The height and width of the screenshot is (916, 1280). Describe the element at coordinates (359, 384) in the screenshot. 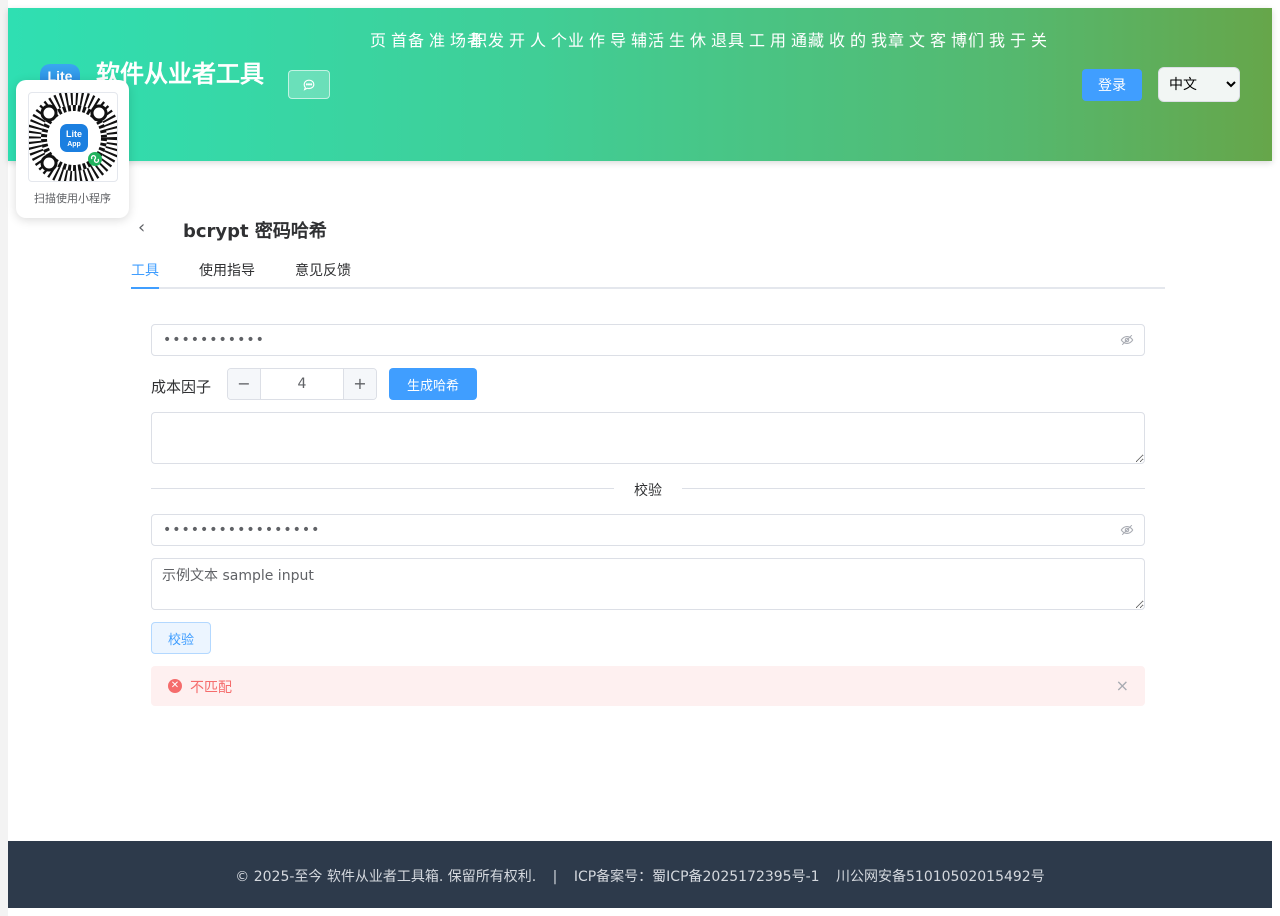

I see `increment-button: +` at that location.